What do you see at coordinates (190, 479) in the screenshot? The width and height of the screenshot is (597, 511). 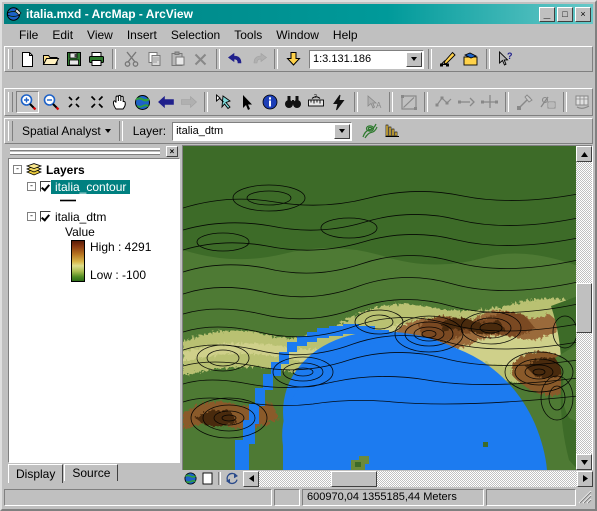 I see `data-view-globe-icon` at bounding box center [190, 479].